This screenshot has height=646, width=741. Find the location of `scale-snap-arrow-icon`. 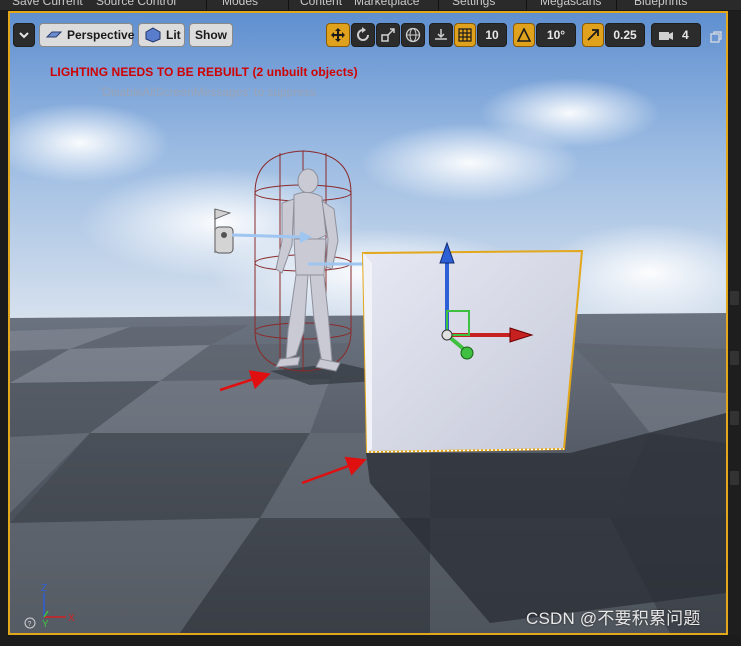

scale-snap-arrow-icon is located at coordinates (593, 35).